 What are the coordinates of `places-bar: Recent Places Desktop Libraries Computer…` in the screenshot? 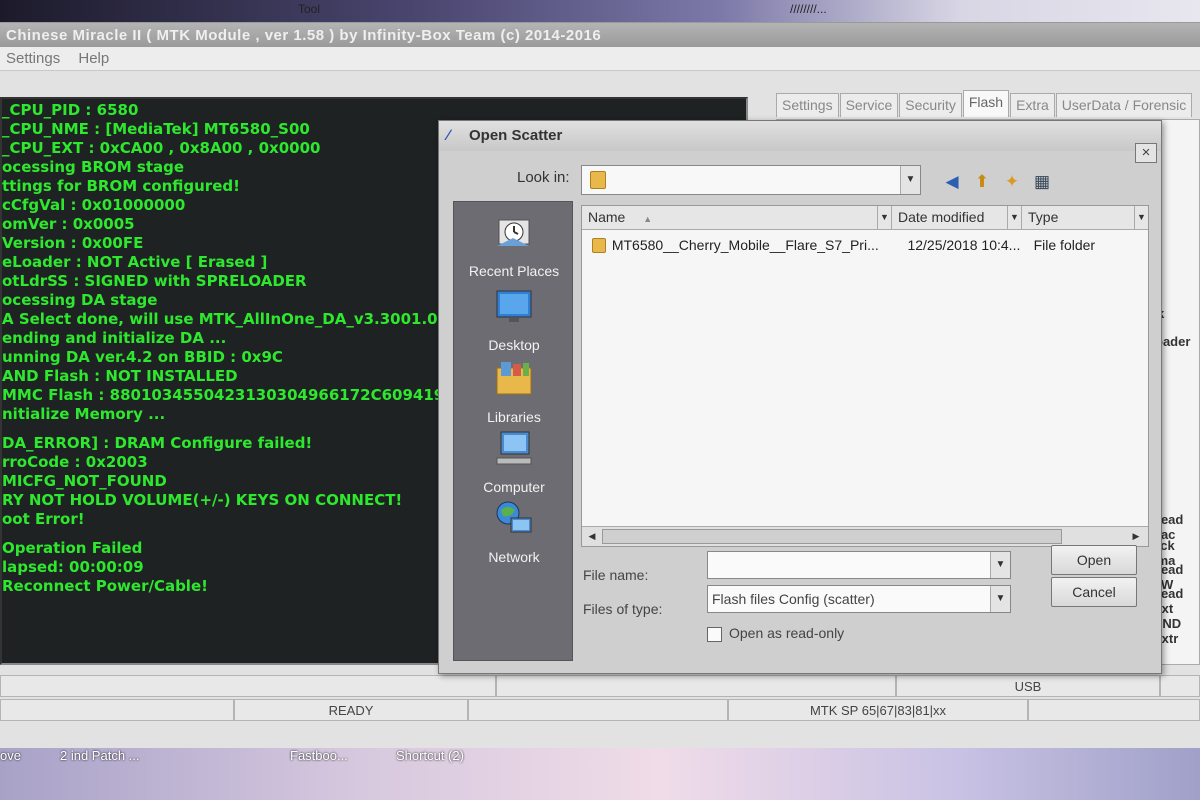 It's located at (513, 431).